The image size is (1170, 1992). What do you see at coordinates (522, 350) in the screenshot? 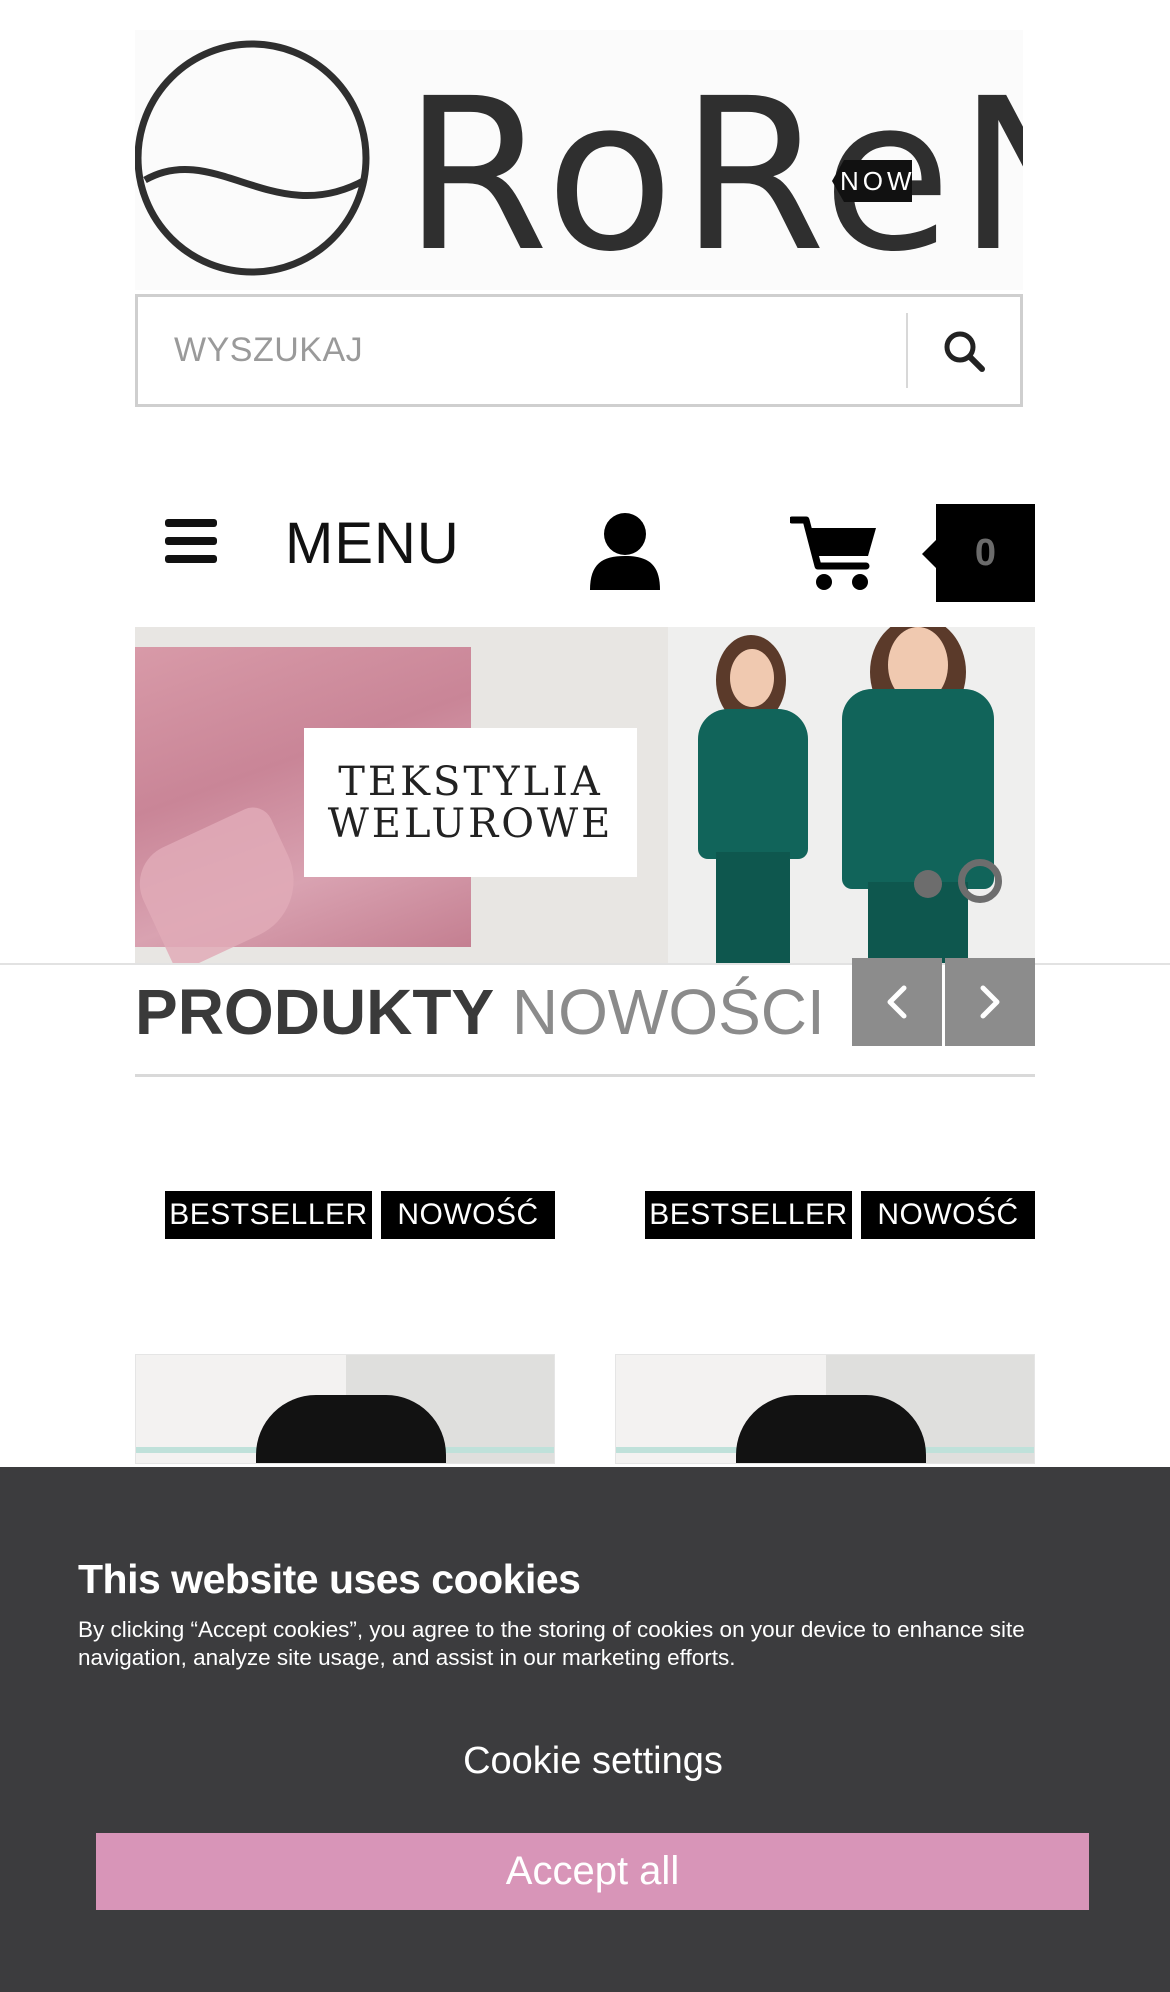
I see `search-input` at bounding box center [522, 350].